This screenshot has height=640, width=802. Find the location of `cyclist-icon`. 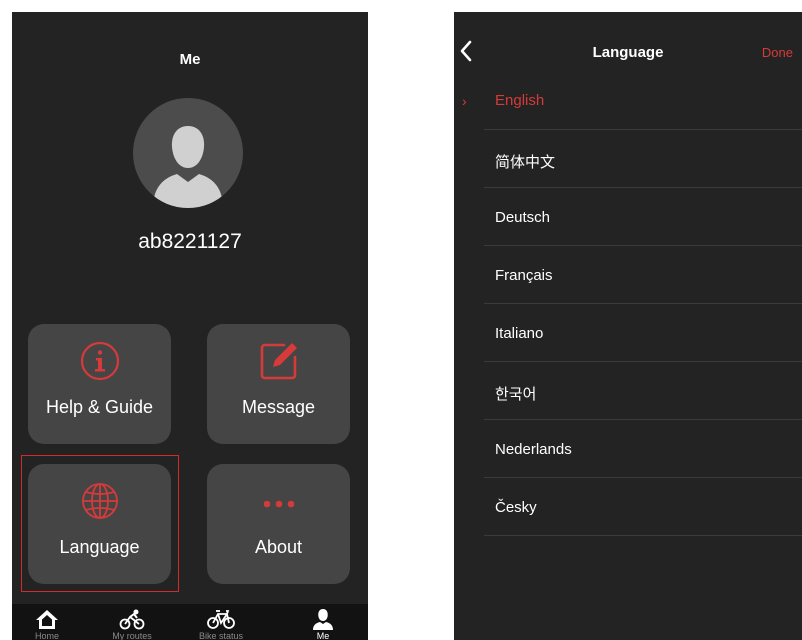

cyclist-icon is located at coordinates (132, 619).